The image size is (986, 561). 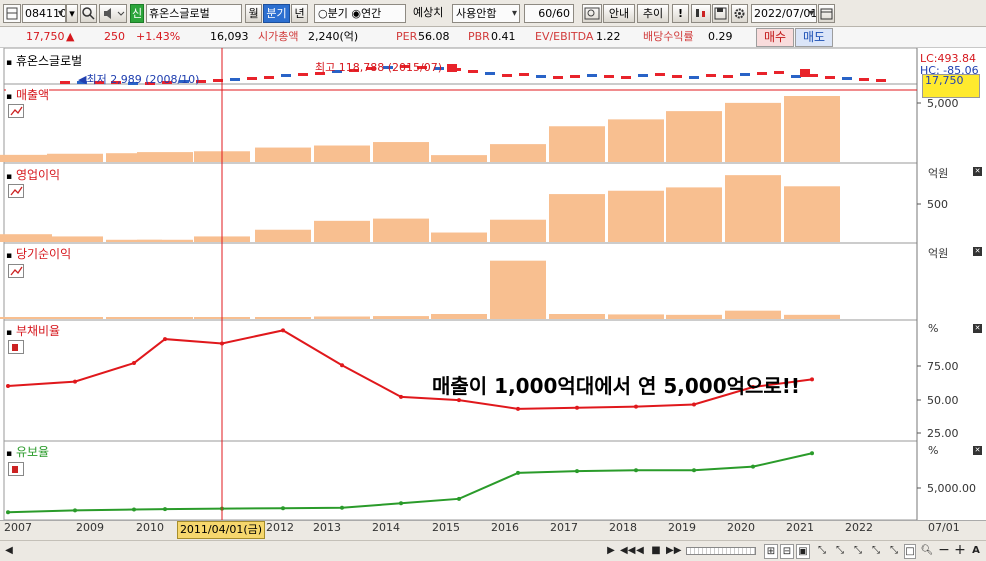 I want to click on gear-icon, so click(x=739, y=13).